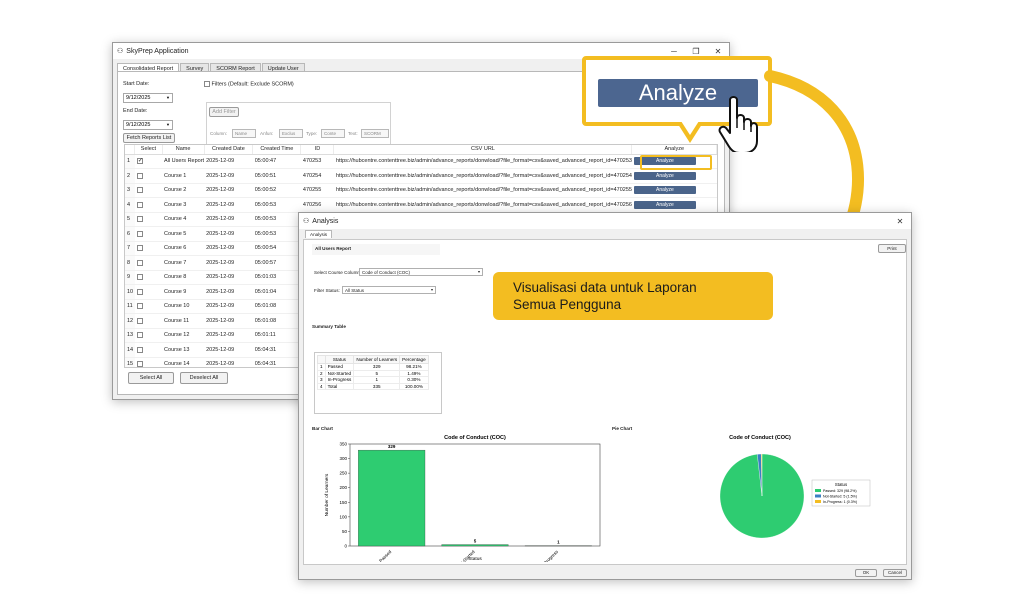 The image size is (1024, 608). I want to click on close-icon: ✕, so click(900, 221).